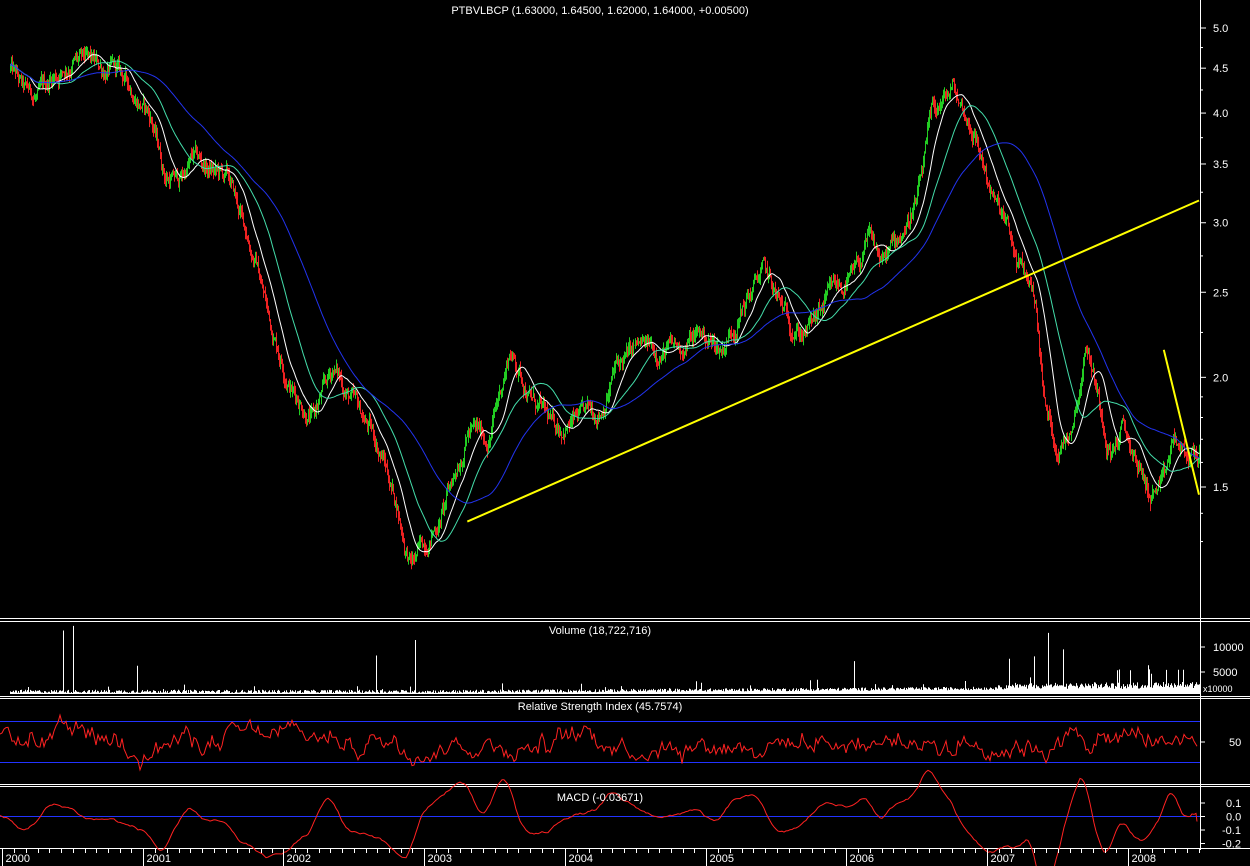  I want to click on x-tick-label: 2003, so click(440, 859).